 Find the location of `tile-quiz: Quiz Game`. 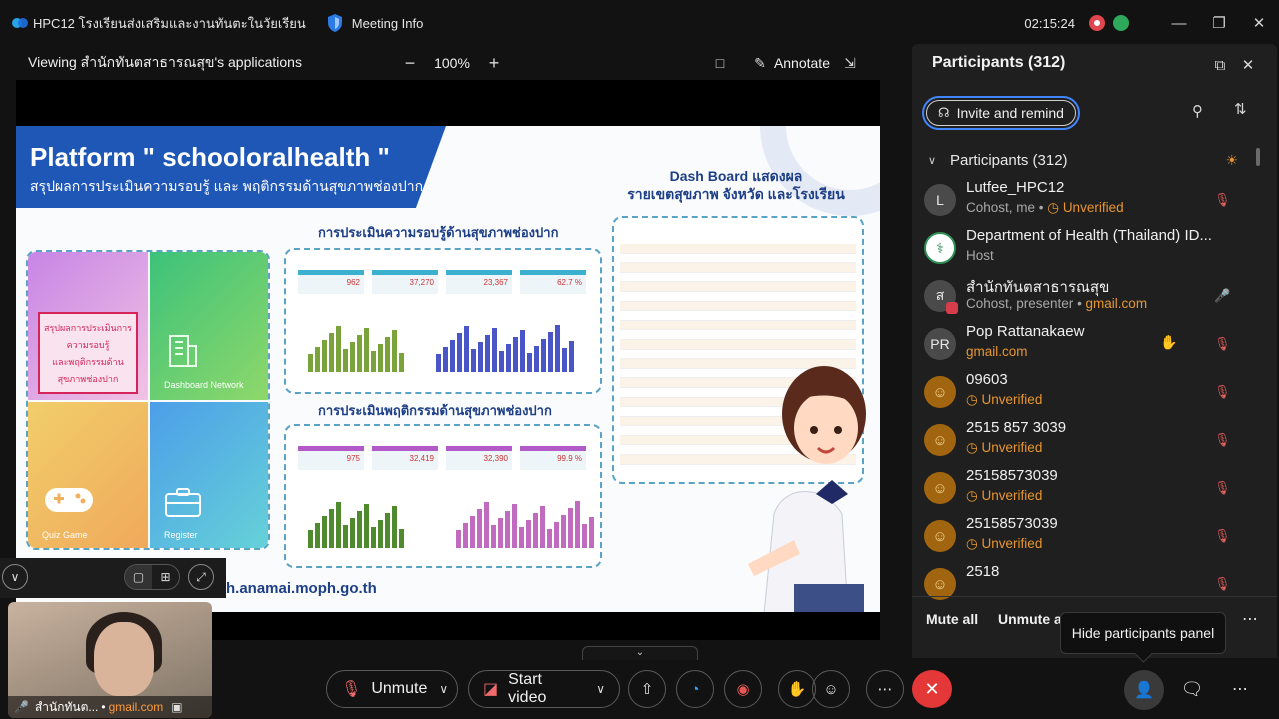

tile-quiz: Quiz Game is located at coordinates (88, 475).